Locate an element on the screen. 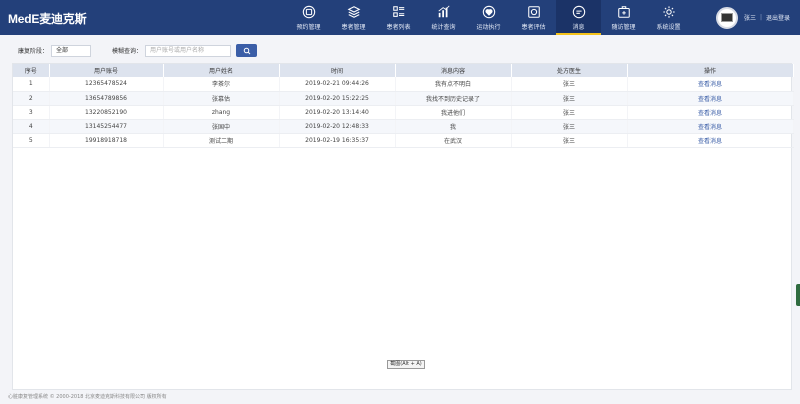 This screenshot has height=404, width=800. brand-logo: MedE麦迪克斯 is located at coordinates (47, 18).